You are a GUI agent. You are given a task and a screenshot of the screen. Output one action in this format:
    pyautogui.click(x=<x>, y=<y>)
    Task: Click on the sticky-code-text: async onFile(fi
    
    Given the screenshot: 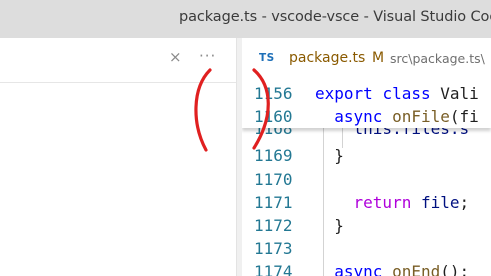 What is the action you would take?
    pyautogui.click(x=406, y=116)
    